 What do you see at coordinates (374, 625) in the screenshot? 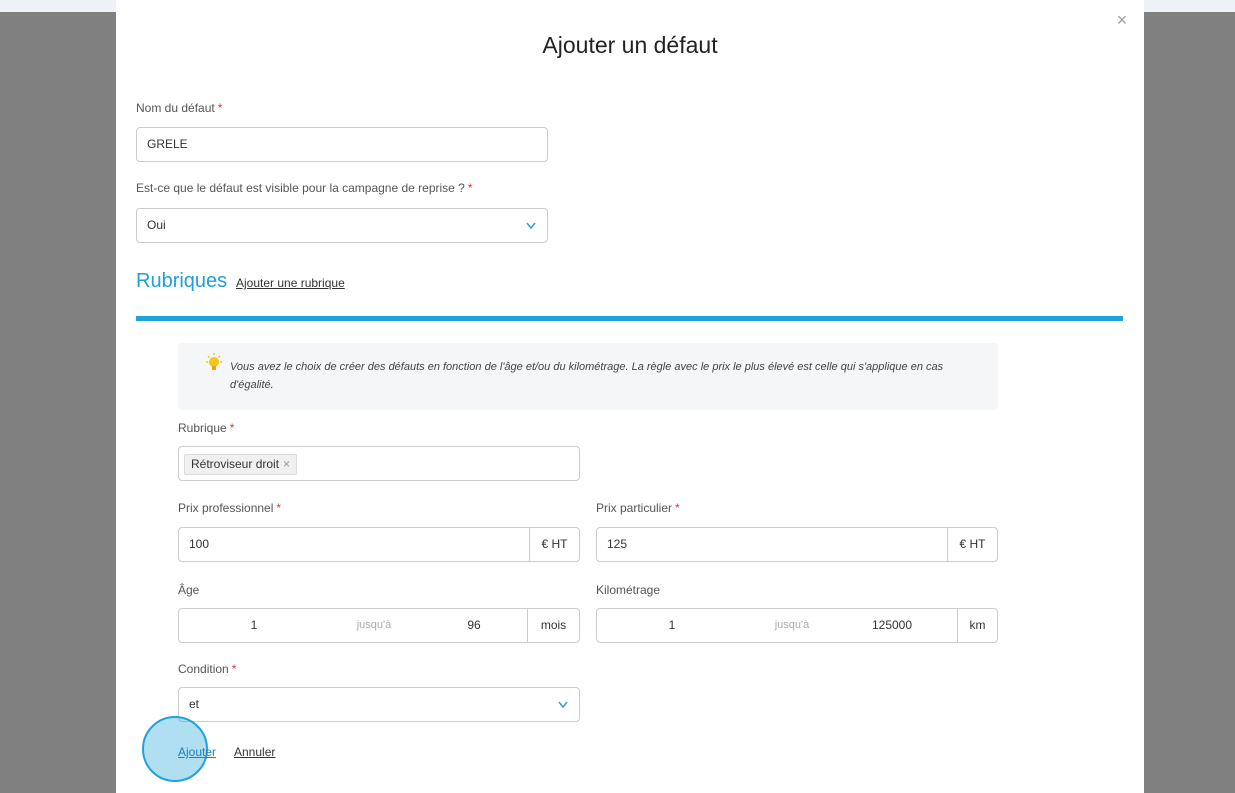
I see `age-range-separator: jusqu'à` at bounding box center [374, 625].